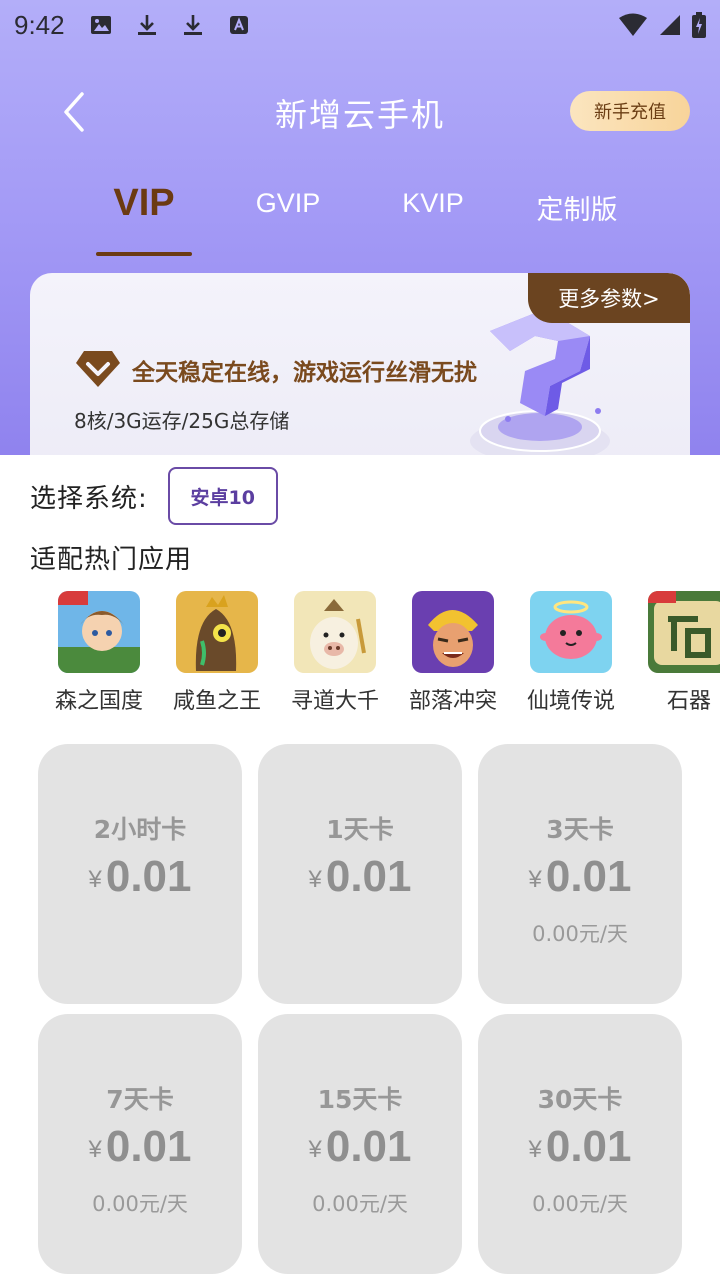  I want to click on salted-fish-king-icon, so click(217, 632).